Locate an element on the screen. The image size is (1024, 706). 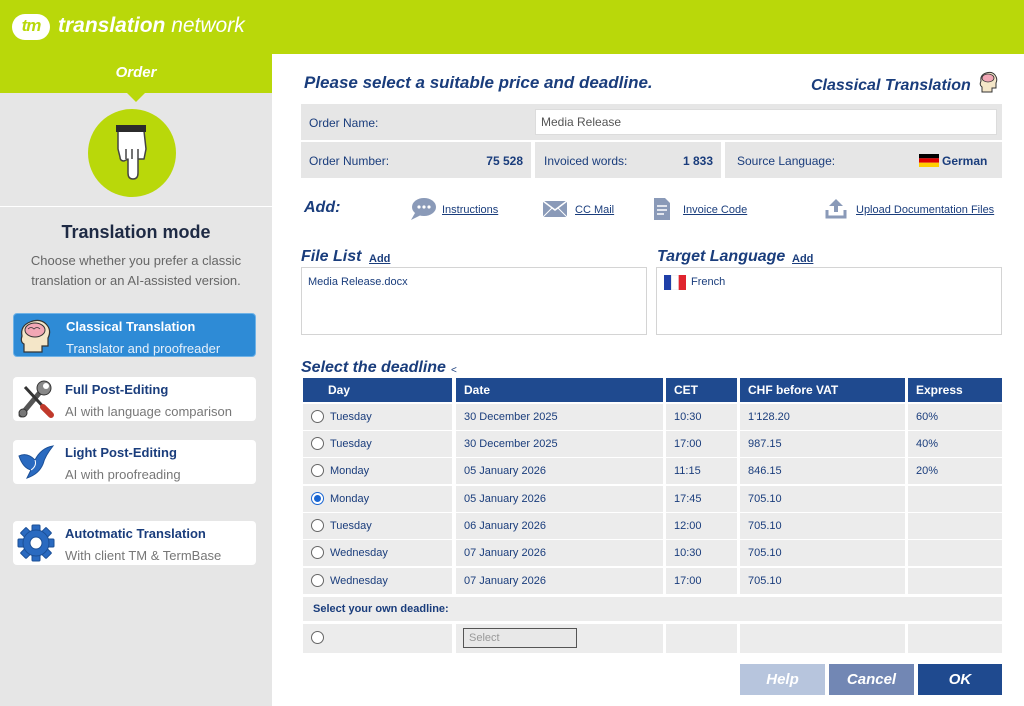
own-deadline-label: Select your own deadline: is located at coordinates (652, 609).